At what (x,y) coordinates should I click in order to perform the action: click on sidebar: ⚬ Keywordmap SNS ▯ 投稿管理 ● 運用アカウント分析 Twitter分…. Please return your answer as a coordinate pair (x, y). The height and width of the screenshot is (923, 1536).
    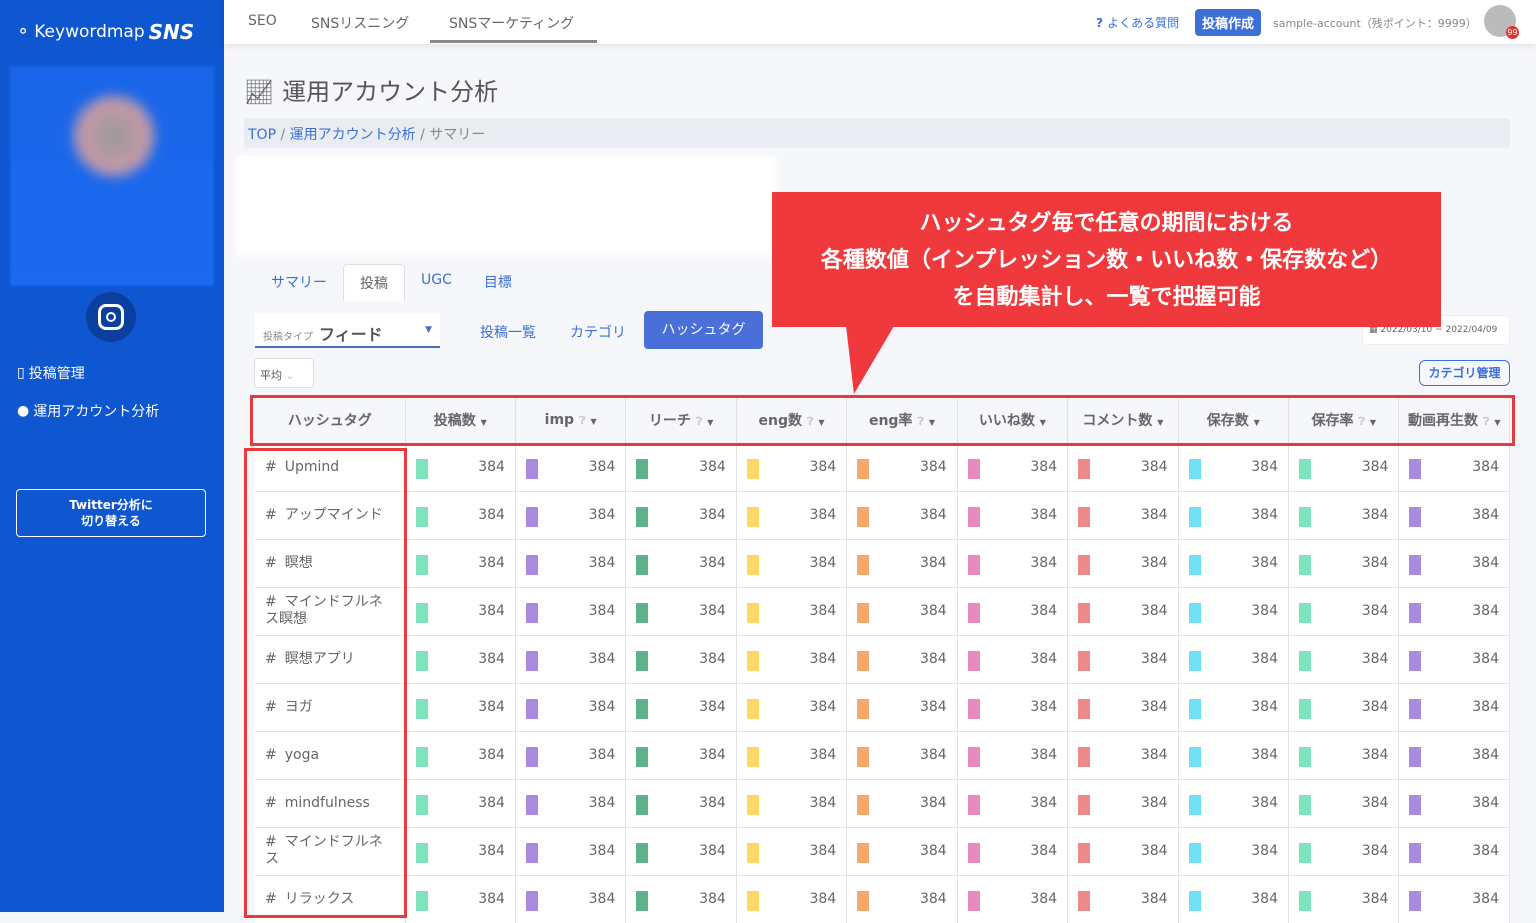
    Looking at the image, I should click on (112, 456).